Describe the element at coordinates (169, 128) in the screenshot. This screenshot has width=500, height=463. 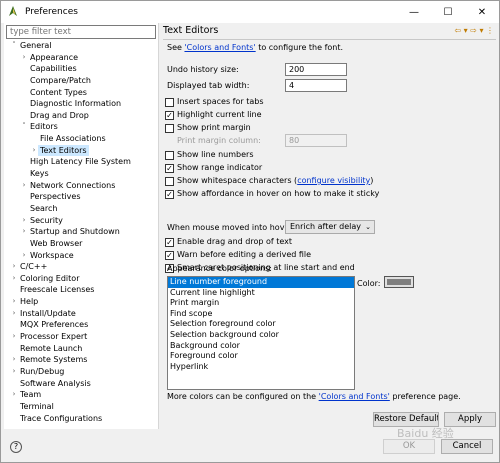
I see `print-margin-checkbox` at that location.